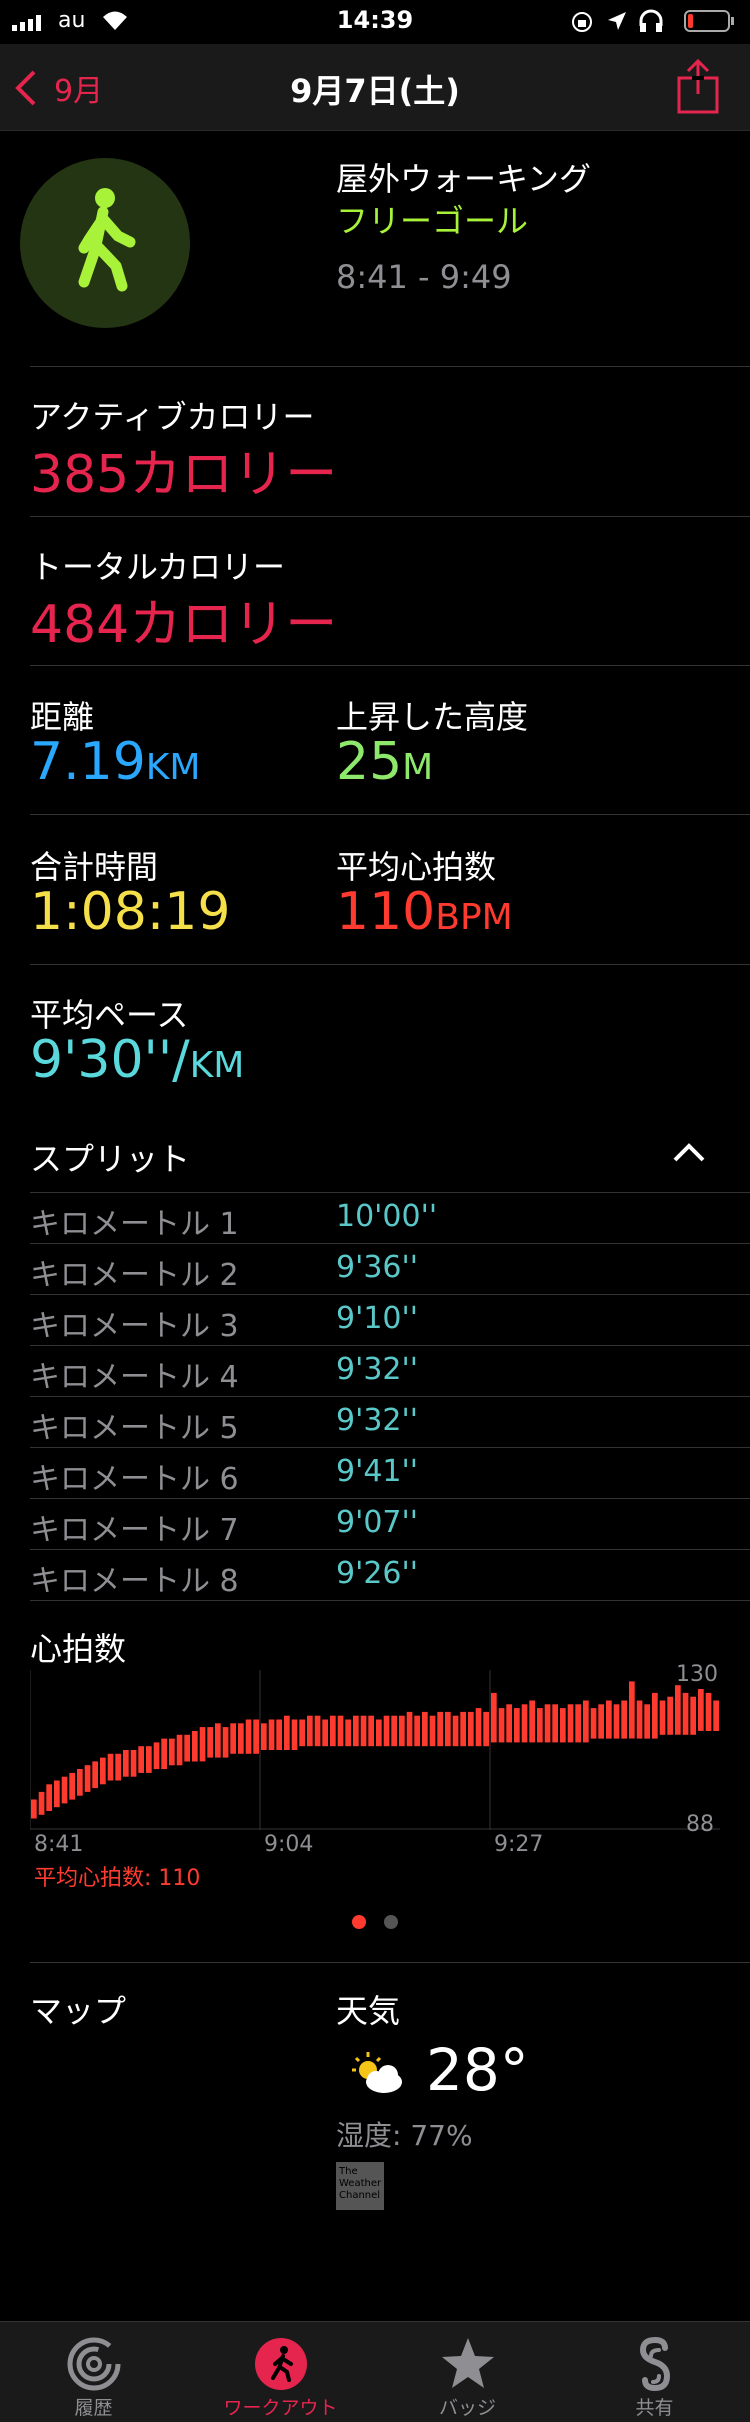 This screenshot has width=750, height=2422. Describe the element at coordinates (78, 2011) in the screenshot. I see `map-title: マップ` at that location.